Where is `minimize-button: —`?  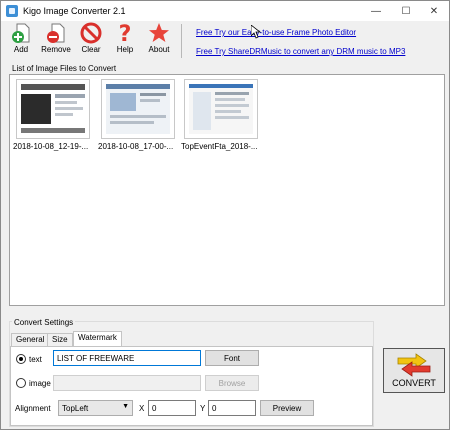 minimize-button: — is located at coordinates (376, 11).